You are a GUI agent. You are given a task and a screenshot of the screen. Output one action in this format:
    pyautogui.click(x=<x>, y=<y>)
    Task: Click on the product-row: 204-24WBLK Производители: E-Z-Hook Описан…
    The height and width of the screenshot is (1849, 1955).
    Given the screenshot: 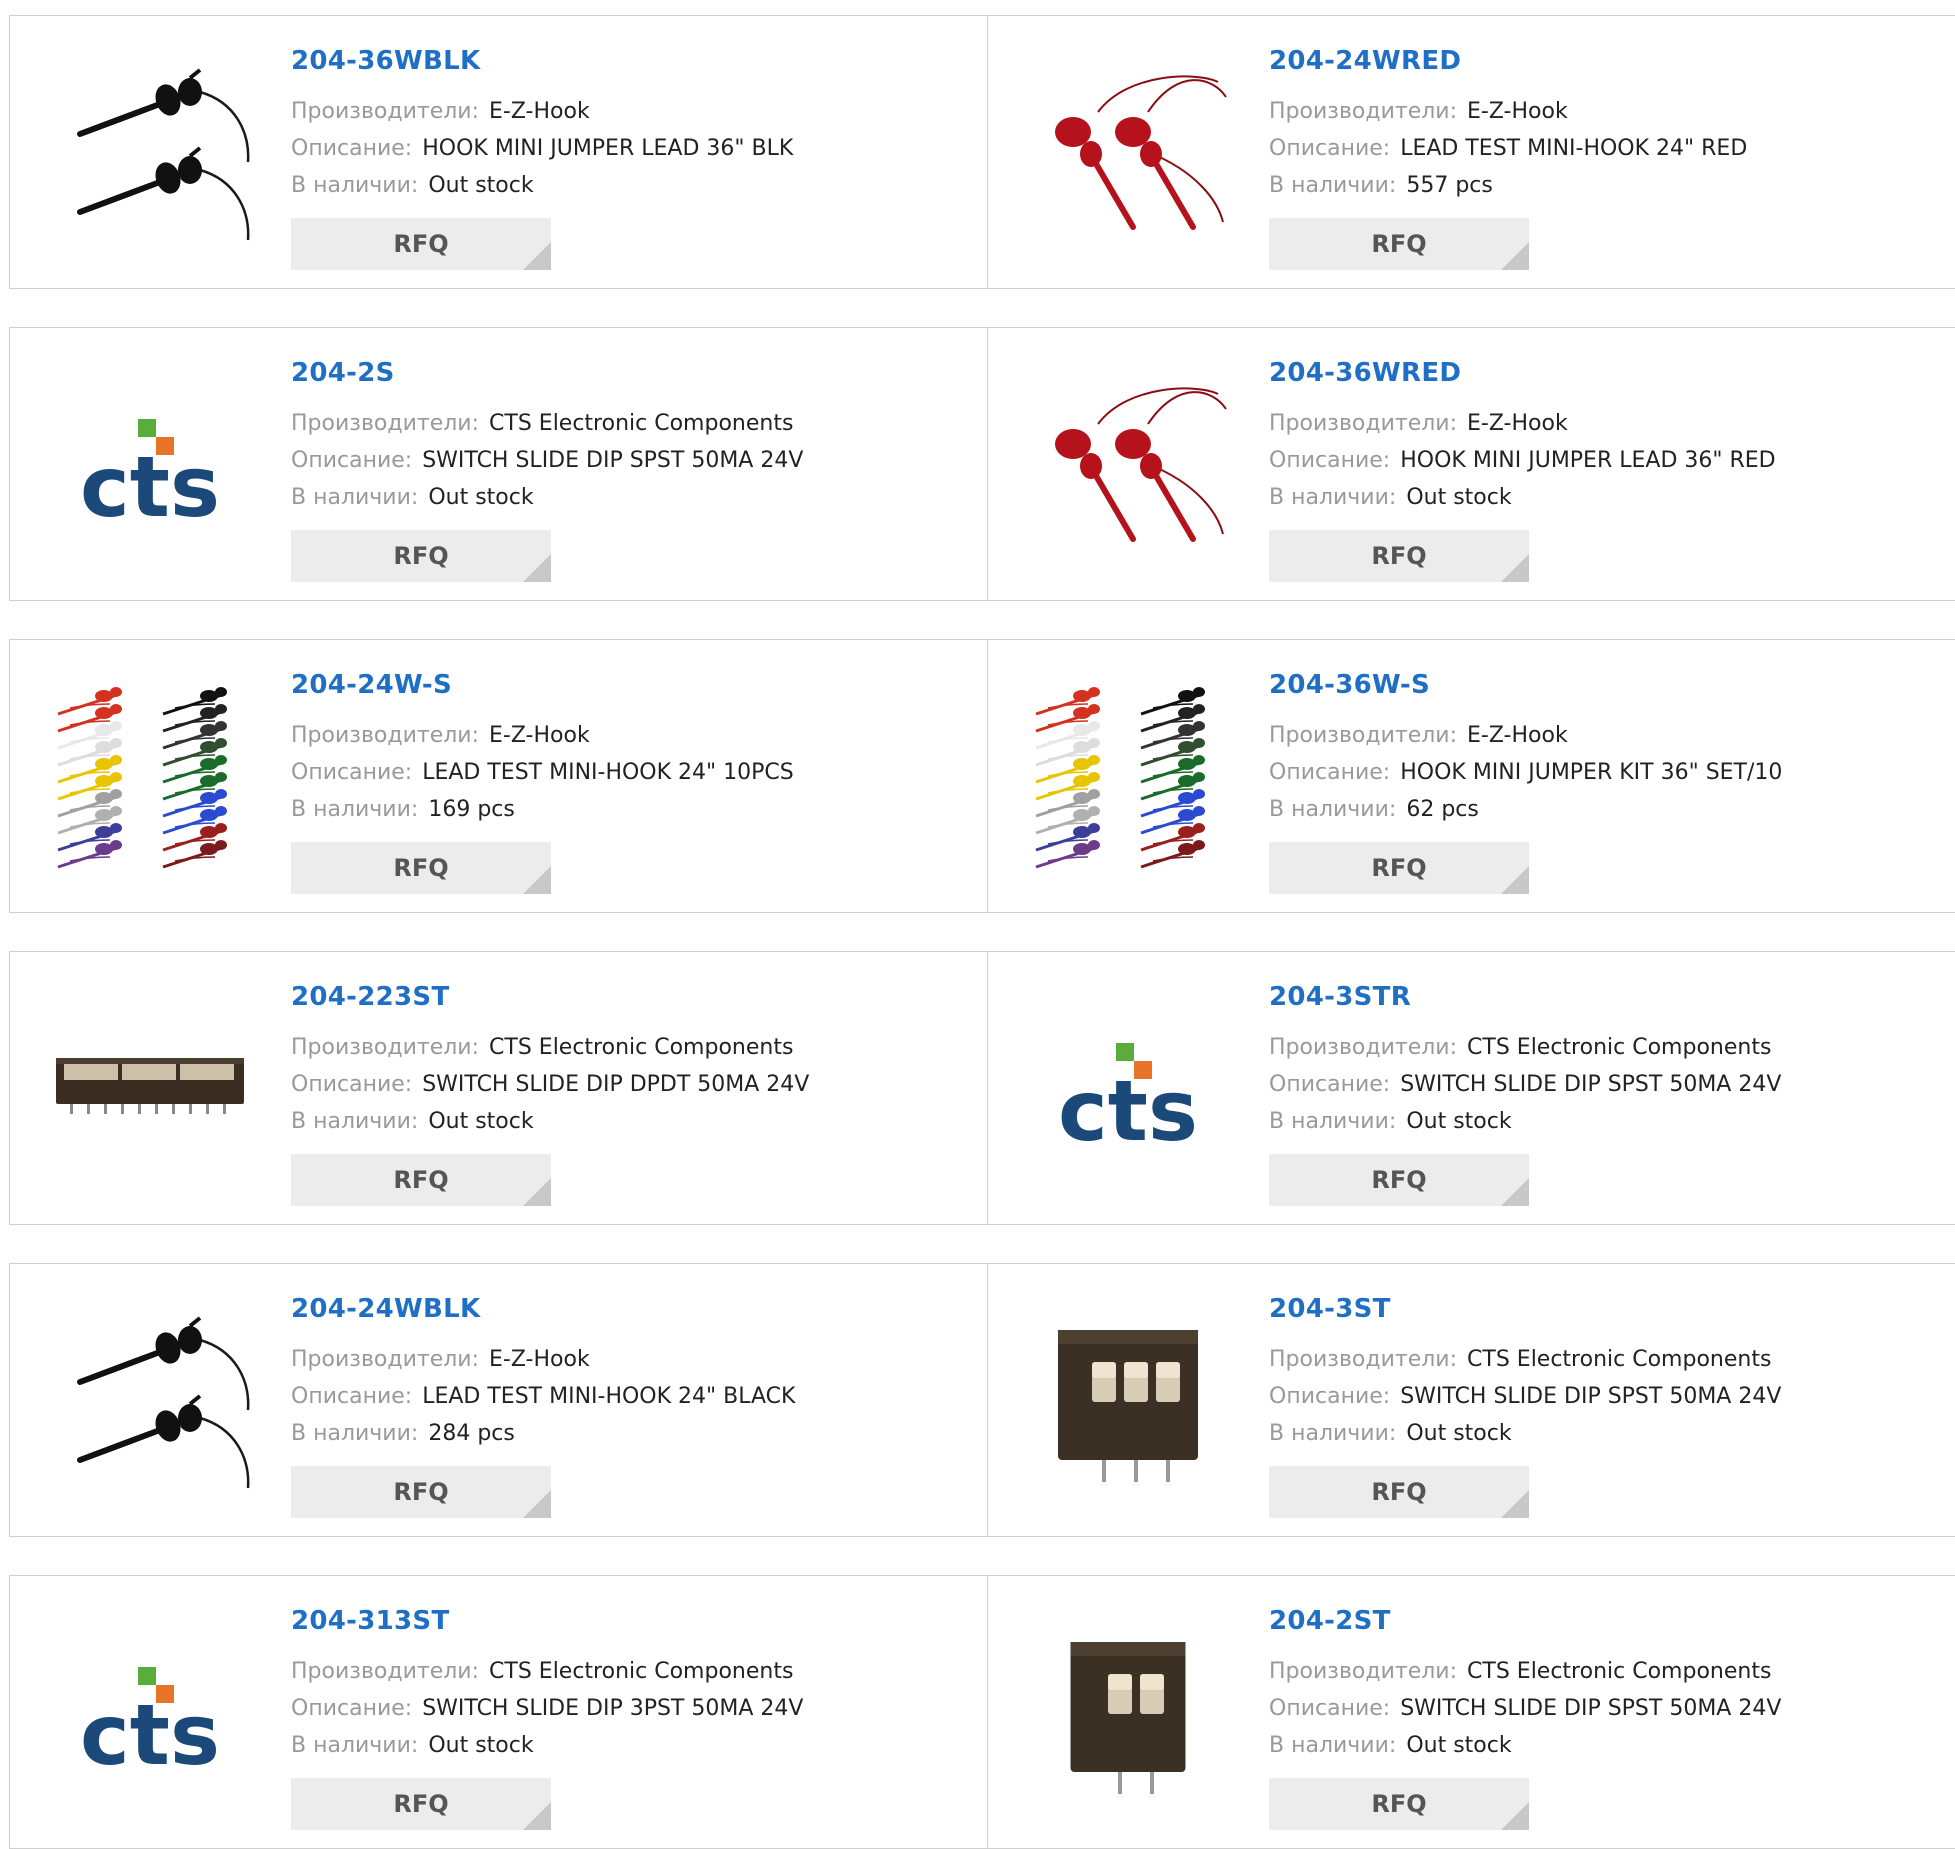 What is the action you would take?
    pyautogui.click(x=982, y=1400)
    